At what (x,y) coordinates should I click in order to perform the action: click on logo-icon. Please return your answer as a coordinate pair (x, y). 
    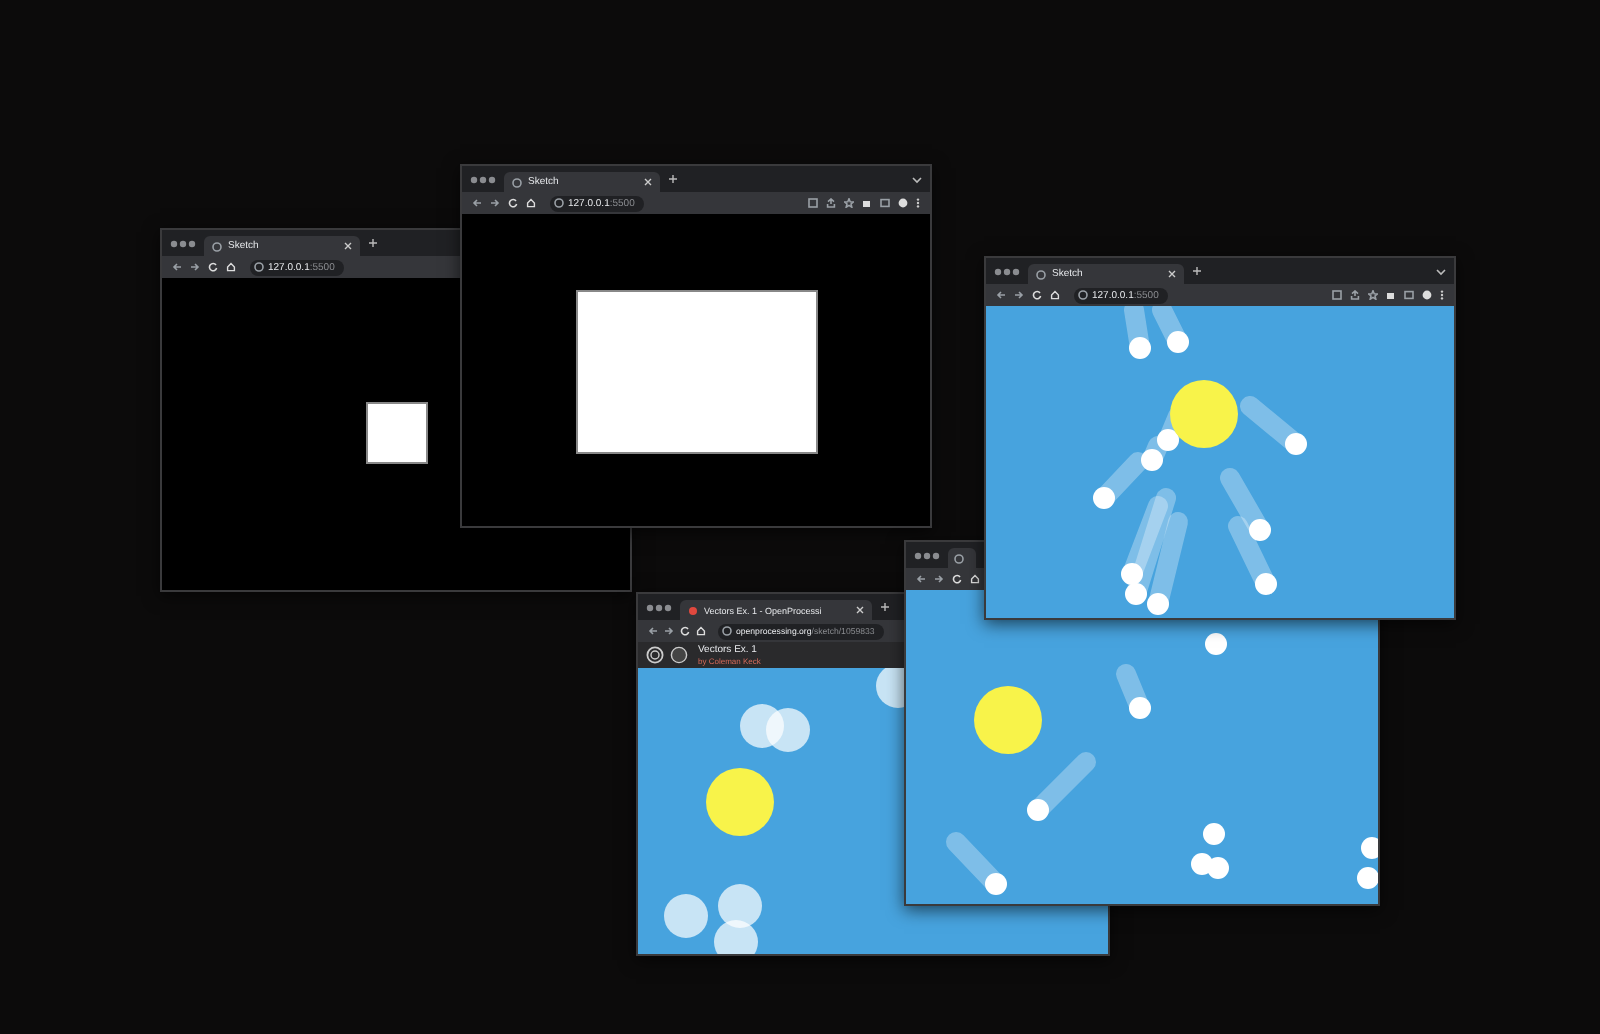
    Looking at the image, I should click on (655, 655).